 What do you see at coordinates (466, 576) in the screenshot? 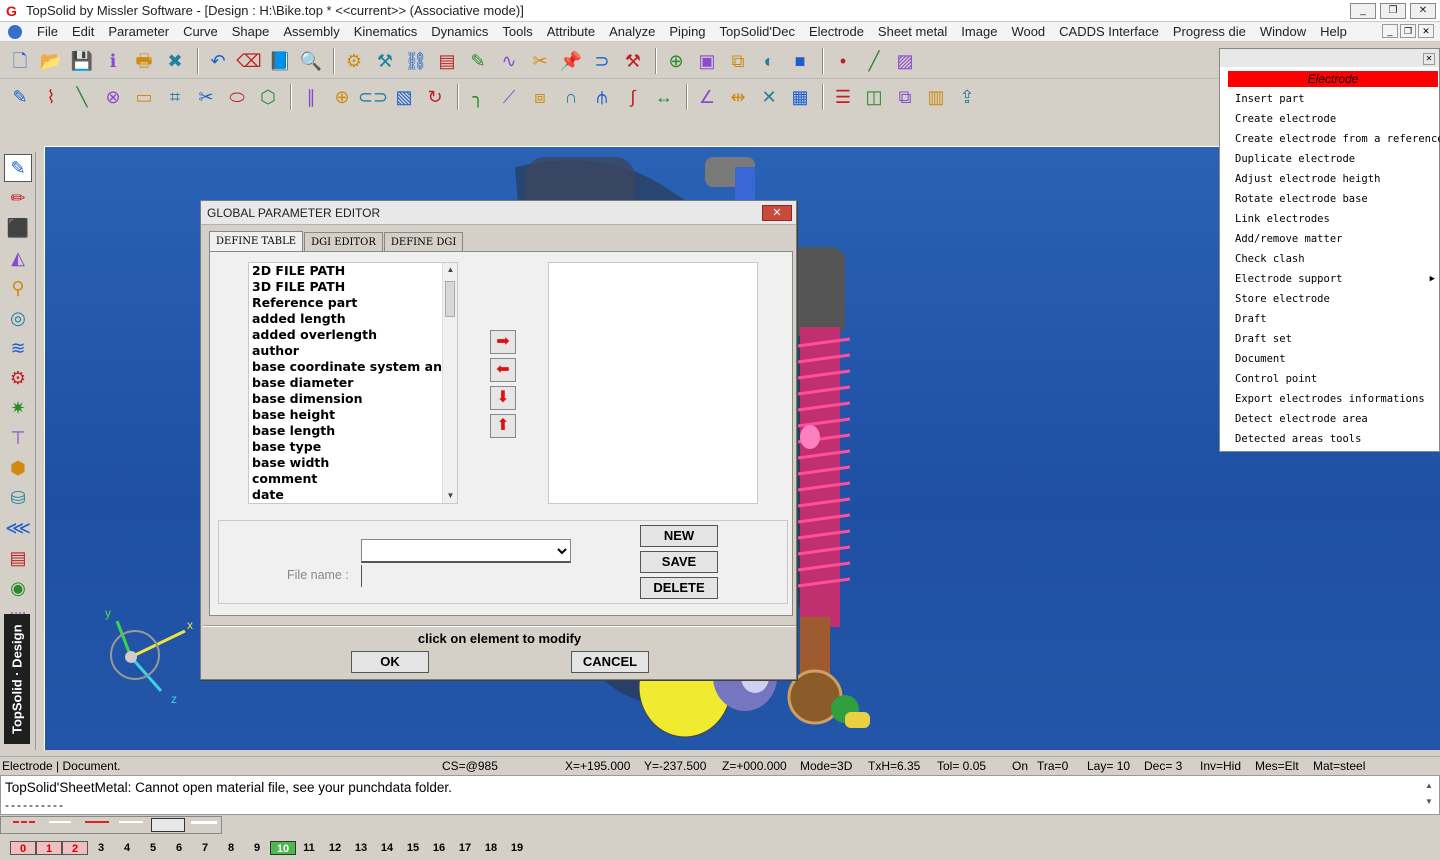
I see `file-name-input` at bounding box center [466, 576].